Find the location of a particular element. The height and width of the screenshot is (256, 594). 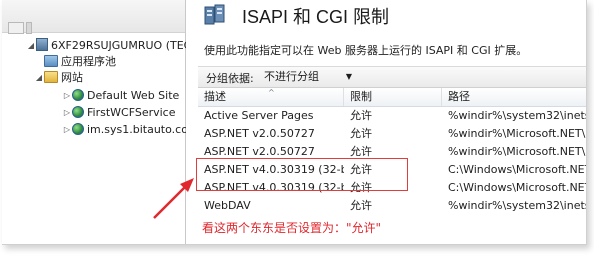

page-title: ISAPI 和 CGI 限制 is located at coordinates (316, 17).